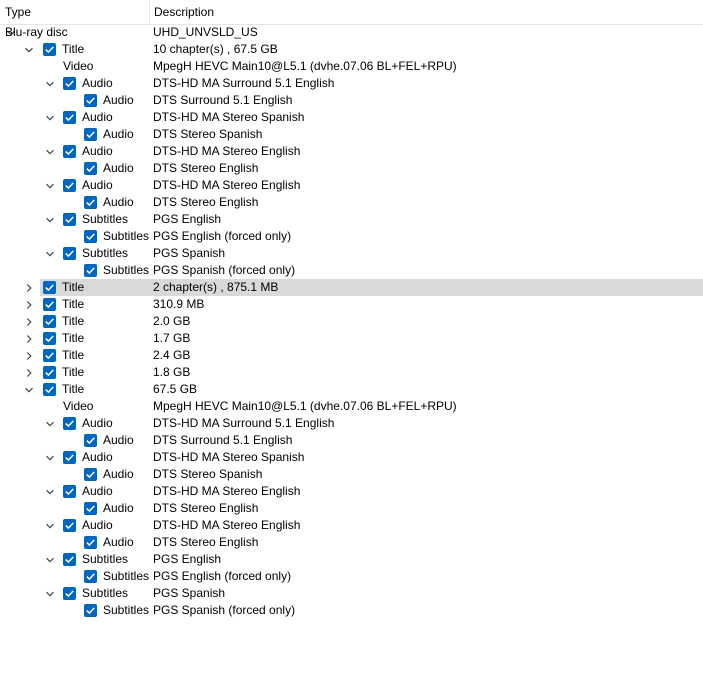 The height and width of the screenshot is (685, 703). Describe the element at coordinates (351, 355) in the screenshot. I see `tree-row: Title 2.4 GB` at that location.